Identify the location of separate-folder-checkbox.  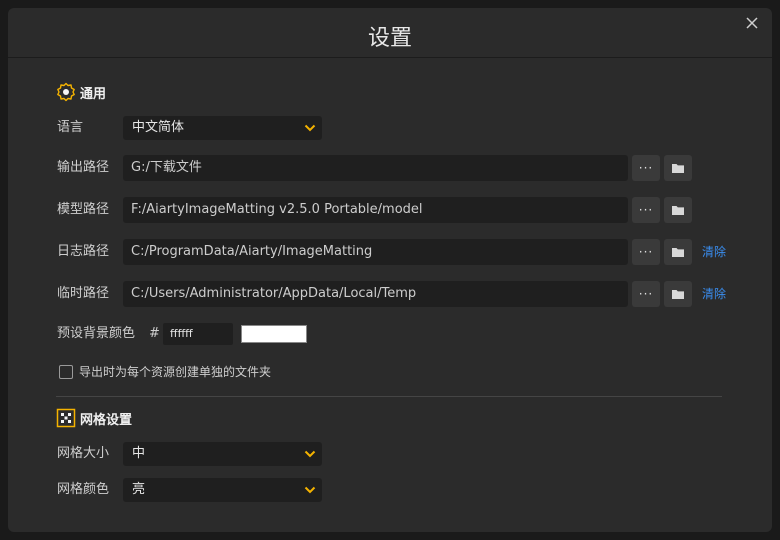
(66, 372).